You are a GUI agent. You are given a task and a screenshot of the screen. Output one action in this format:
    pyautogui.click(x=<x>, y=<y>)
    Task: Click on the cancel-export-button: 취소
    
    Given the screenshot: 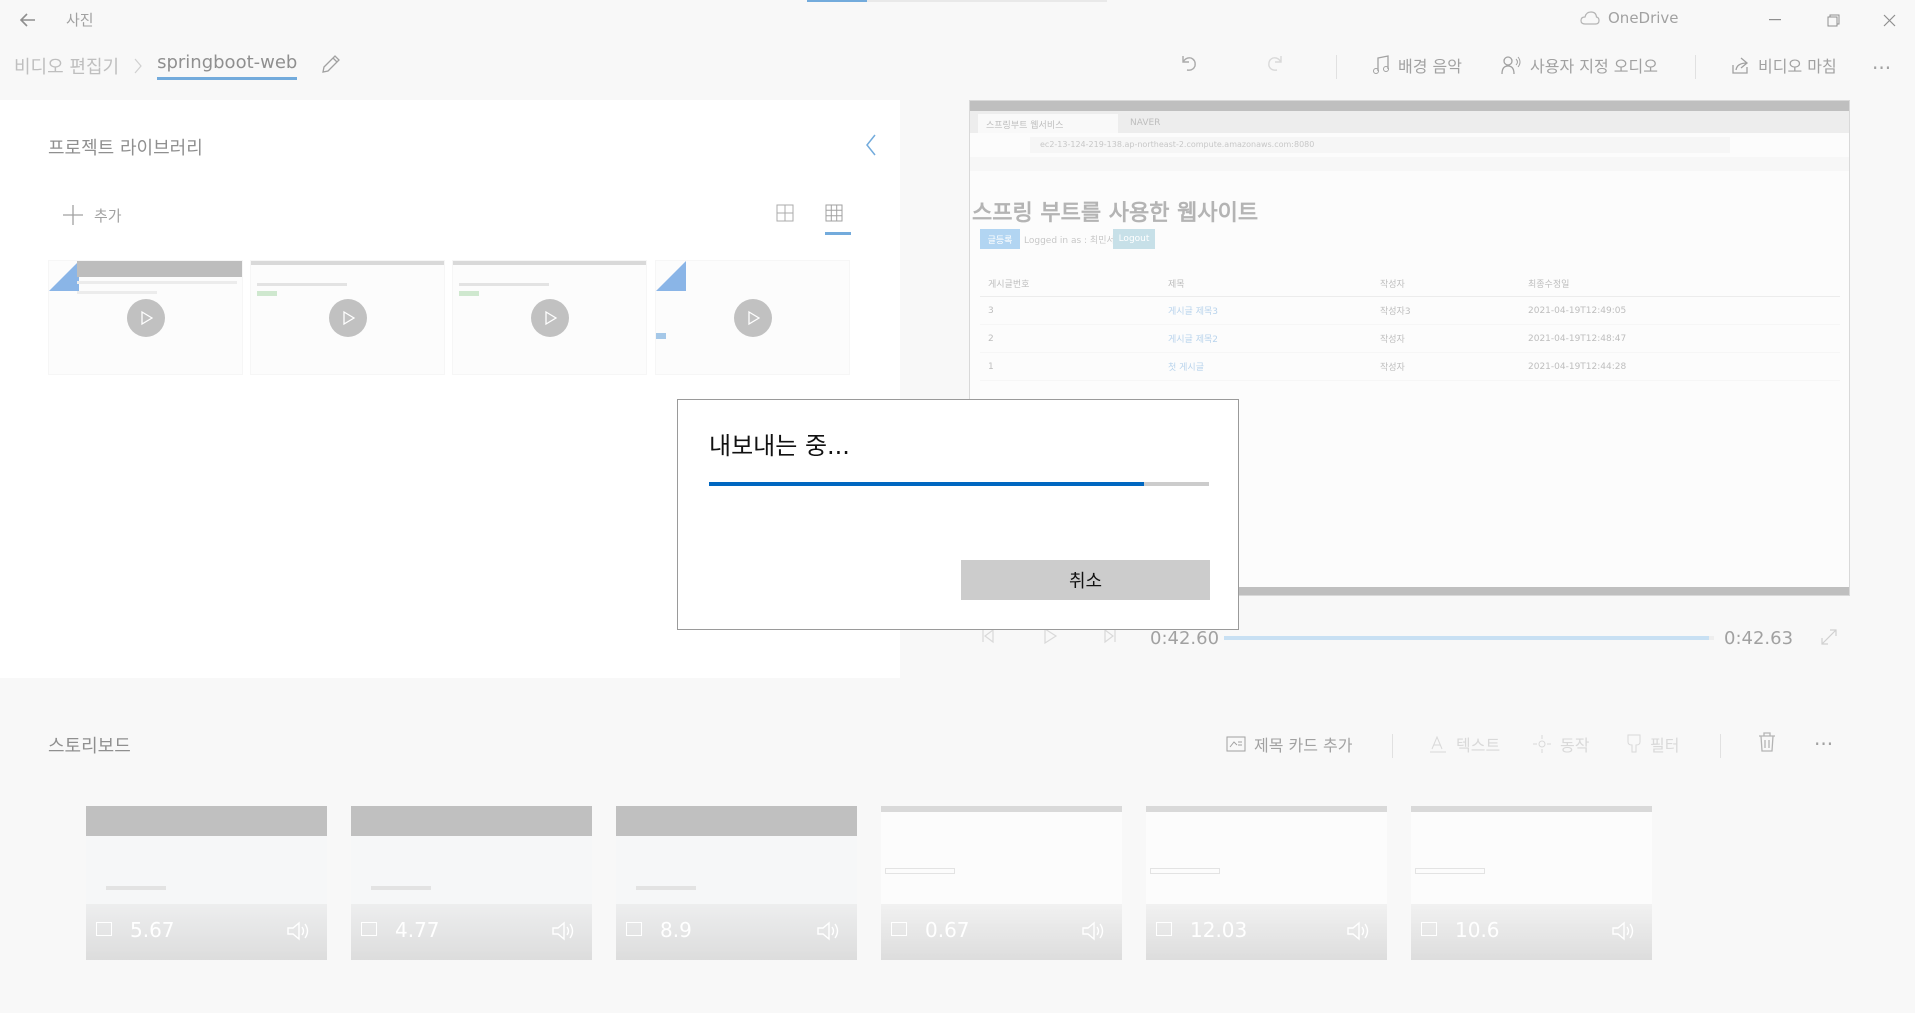 What is the action you would take?
    pyautogui.click(x=1085, y=580)
    